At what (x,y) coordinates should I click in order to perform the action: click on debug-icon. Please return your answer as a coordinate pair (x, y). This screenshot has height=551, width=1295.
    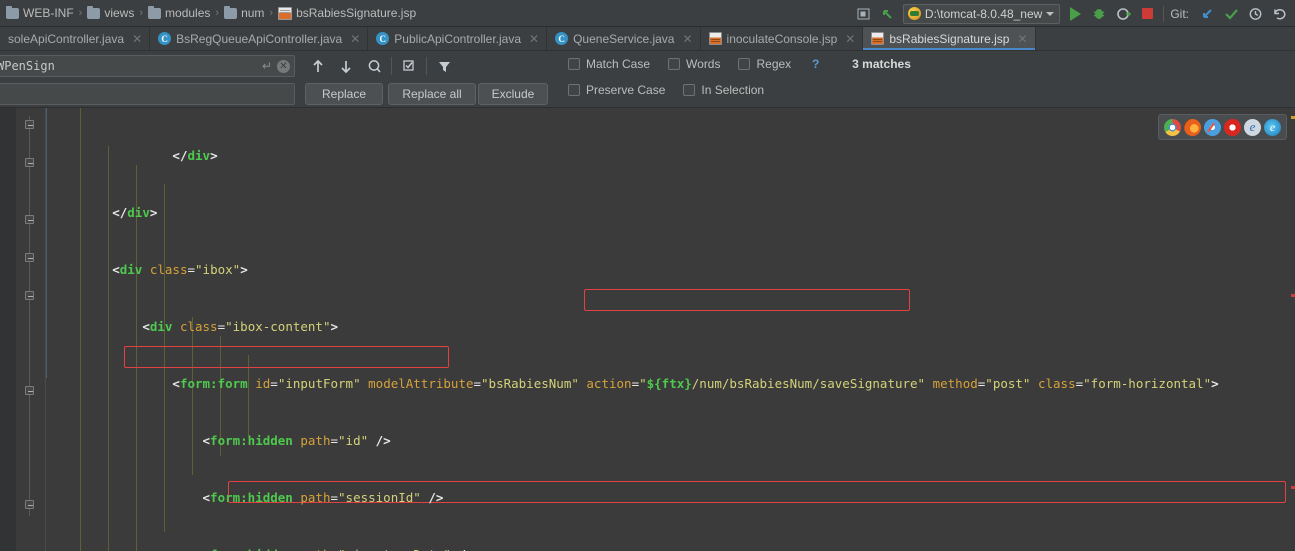
    Looking at the image, I should click on (1099, 14).